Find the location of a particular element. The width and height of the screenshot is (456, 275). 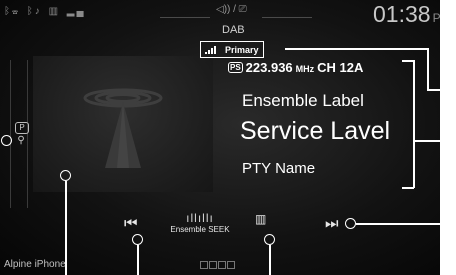

band-label: DAB is located at coordinates (233, 30).